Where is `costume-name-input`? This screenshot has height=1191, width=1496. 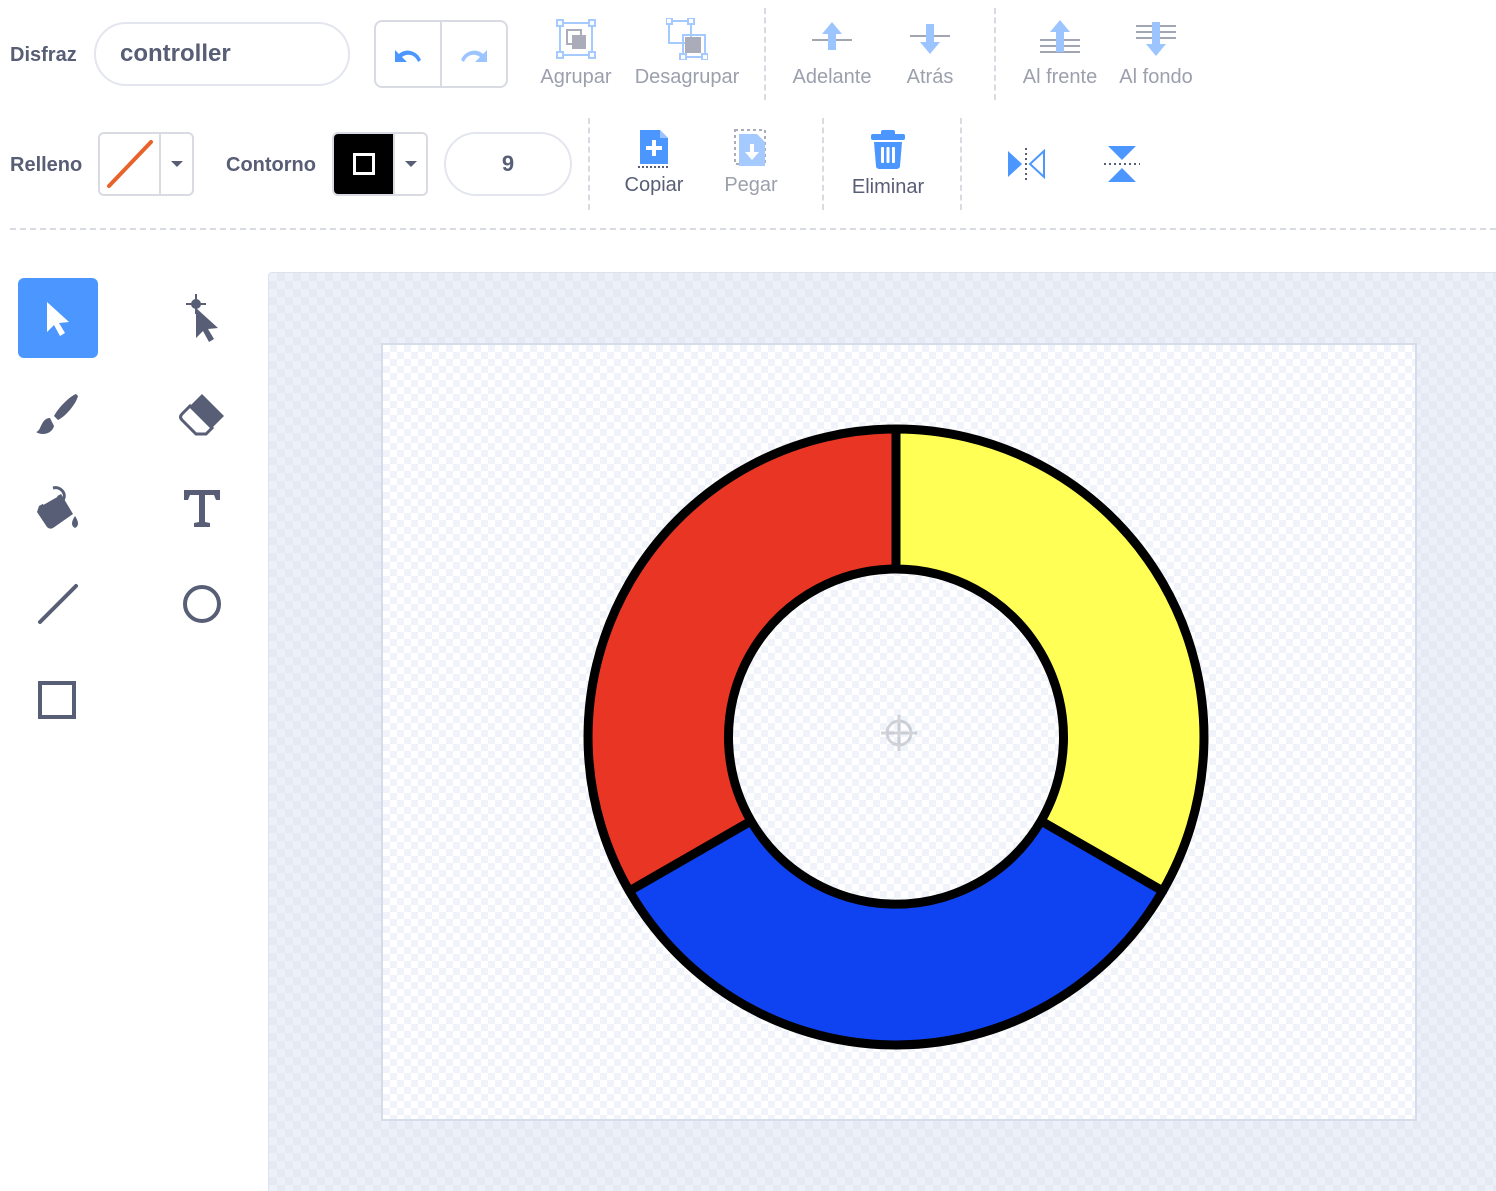
costume-name-input is located at coordinates (222, 54).